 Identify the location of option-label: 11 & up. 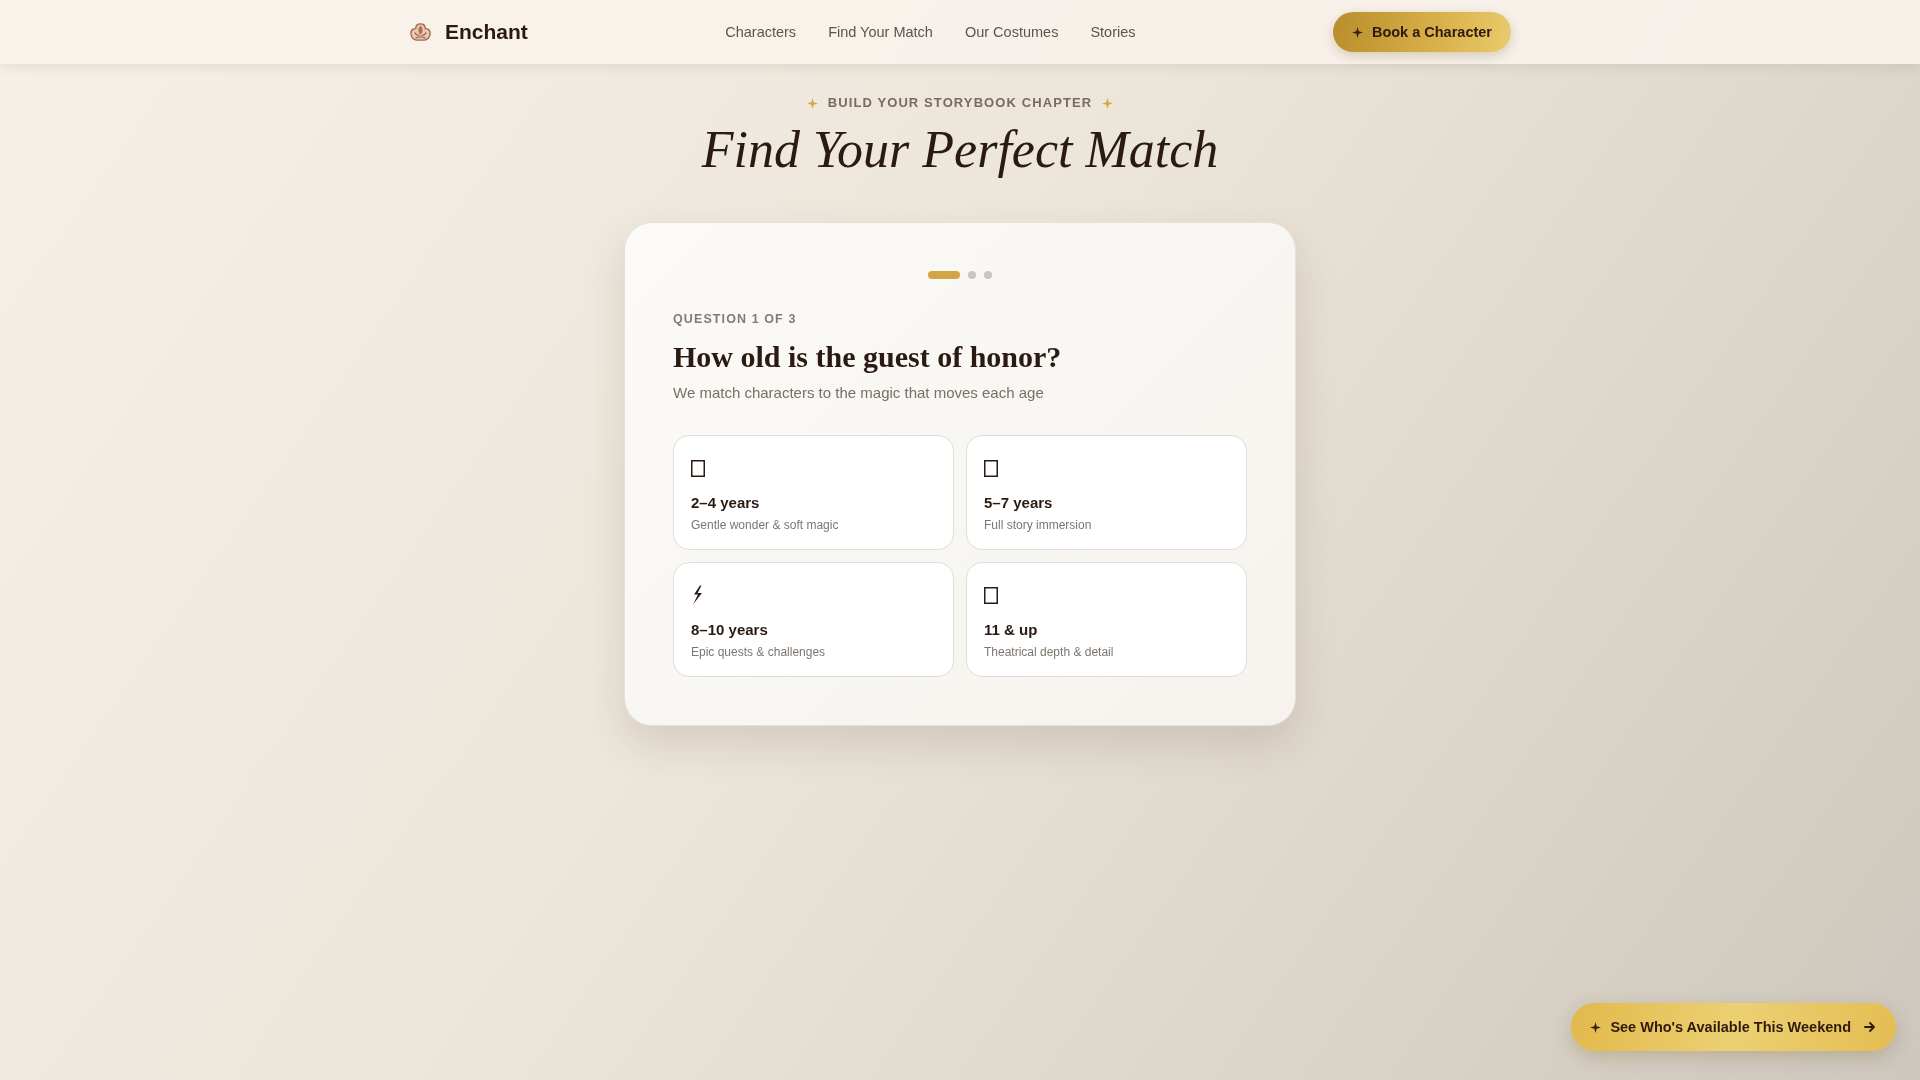
(1011, 630).